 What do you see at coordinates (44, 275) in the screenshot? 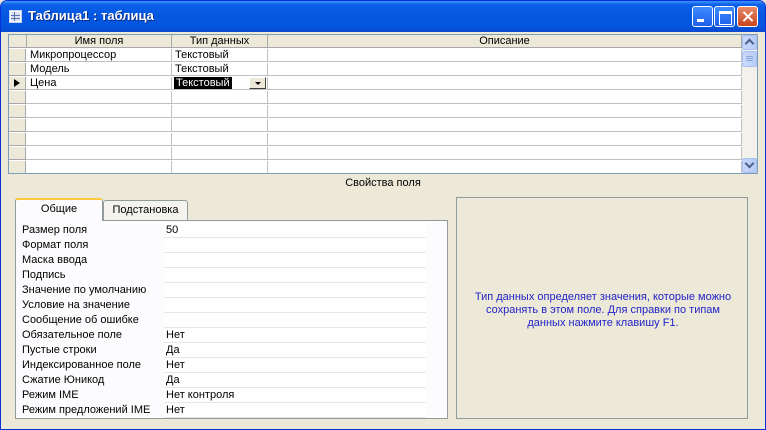
I see `property-label: Подпись` at bounding box center [44, 275].